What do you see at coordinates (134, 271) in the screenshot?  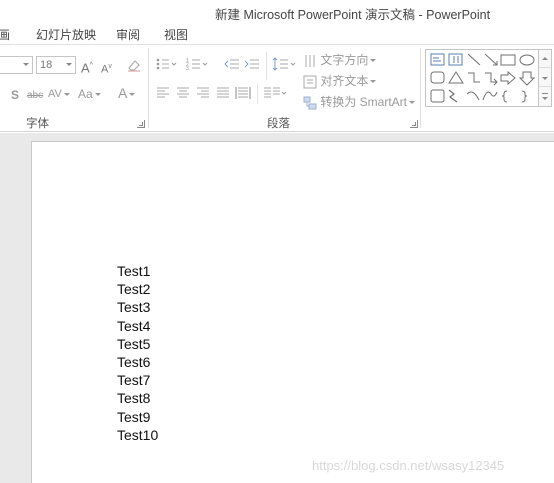 I see `text-line: Test1` at bounding box center [134, 271].